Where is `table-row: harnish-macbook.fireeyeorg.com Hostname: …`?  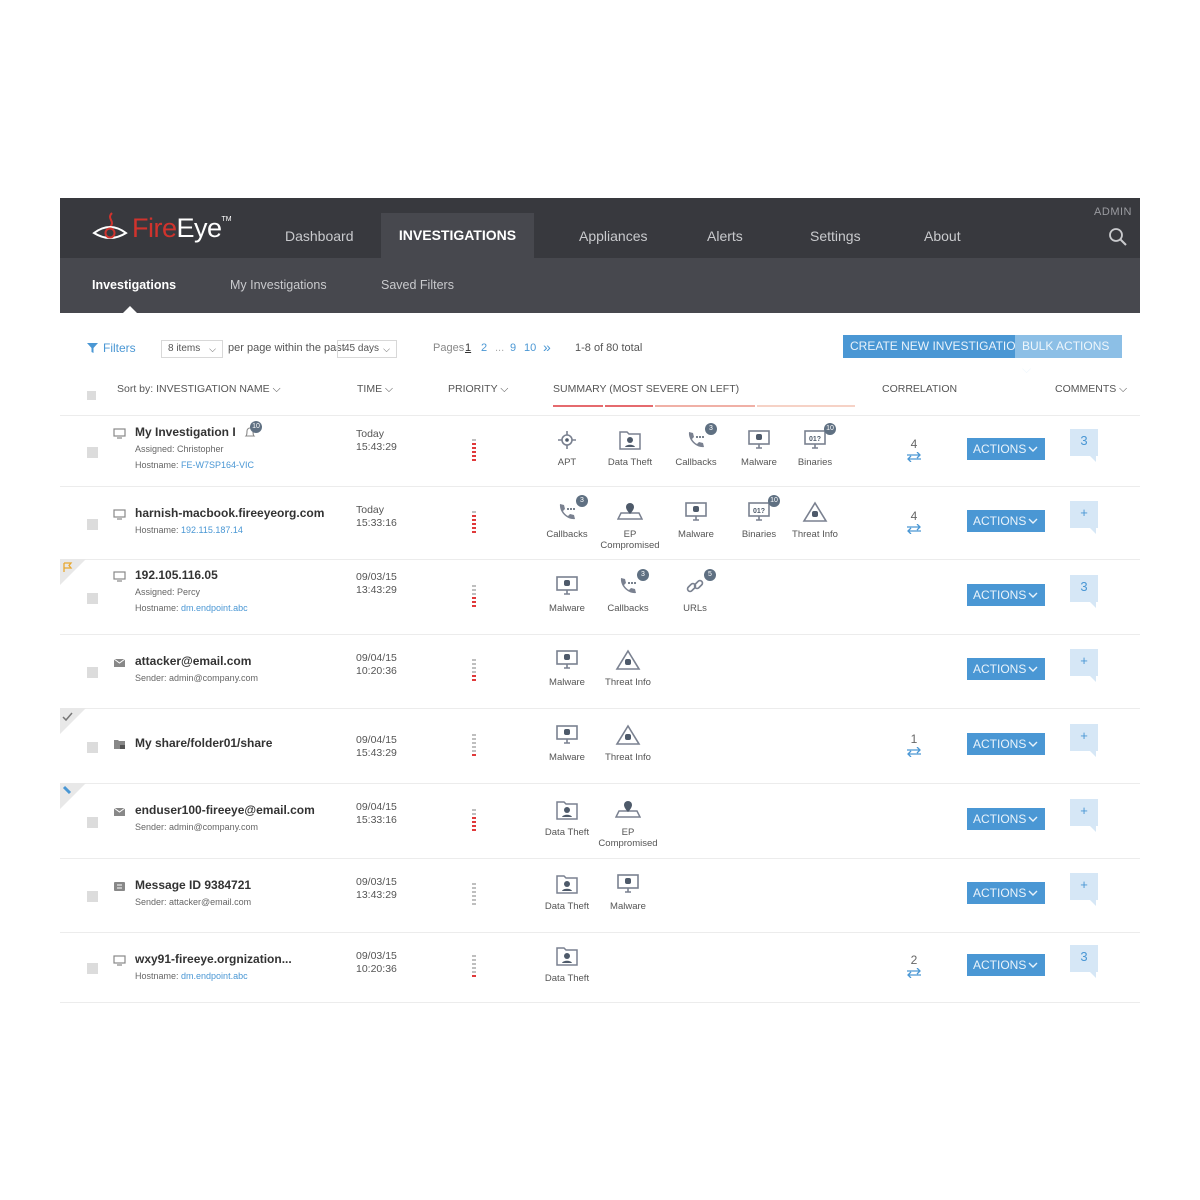 table-row: harnish-macbook.fireeyeorg.com Hostname: … is located at coordinates (600, 523).